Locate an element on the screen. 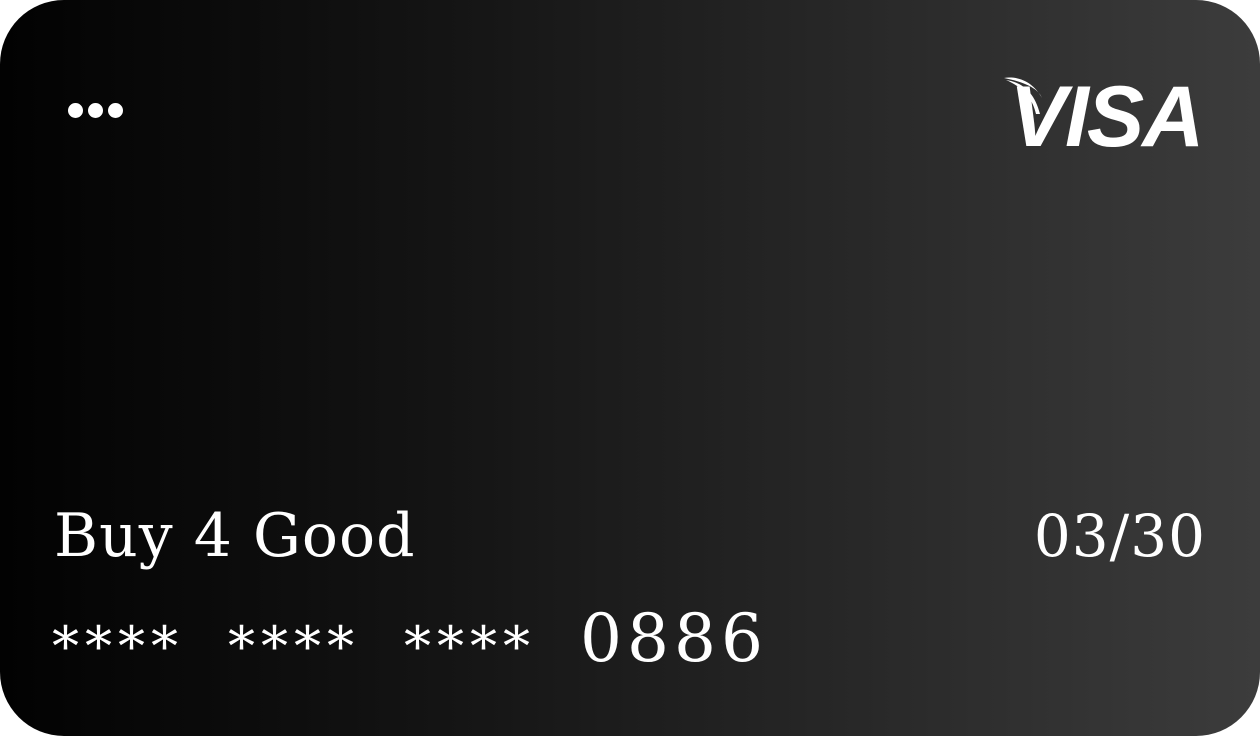 Image resolution: width=1260 pixels, height=736 pixels. card-menu-button is located at coordinates (102, 110).